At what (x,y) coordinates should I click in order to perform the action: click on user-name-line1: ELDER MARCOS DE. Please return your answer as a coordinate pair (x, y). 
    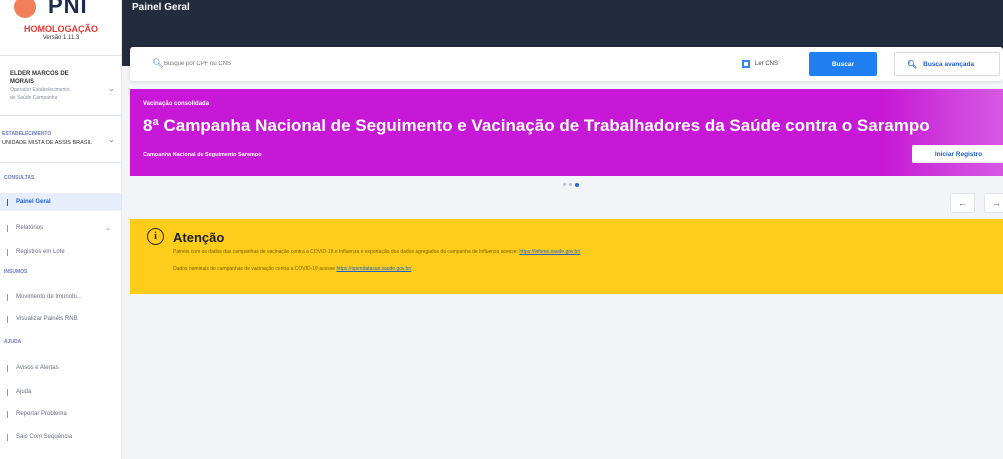
    Looking at the image, I should click on (39, 74).